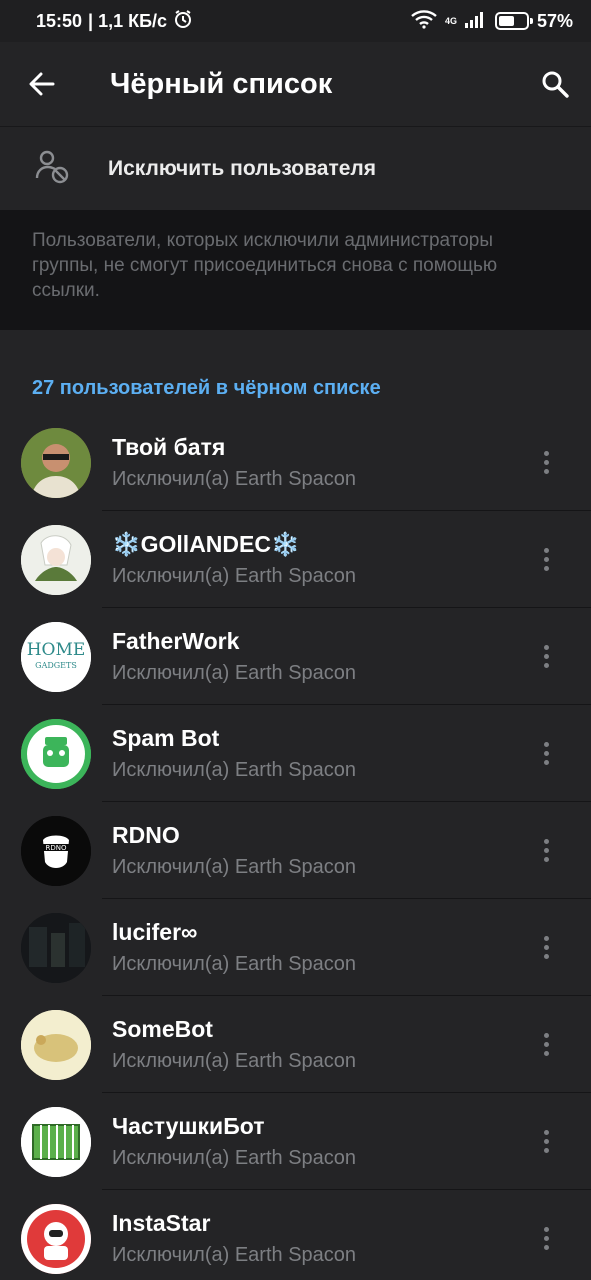  I want to click on user-name: FatherWork, so click(176, 640).